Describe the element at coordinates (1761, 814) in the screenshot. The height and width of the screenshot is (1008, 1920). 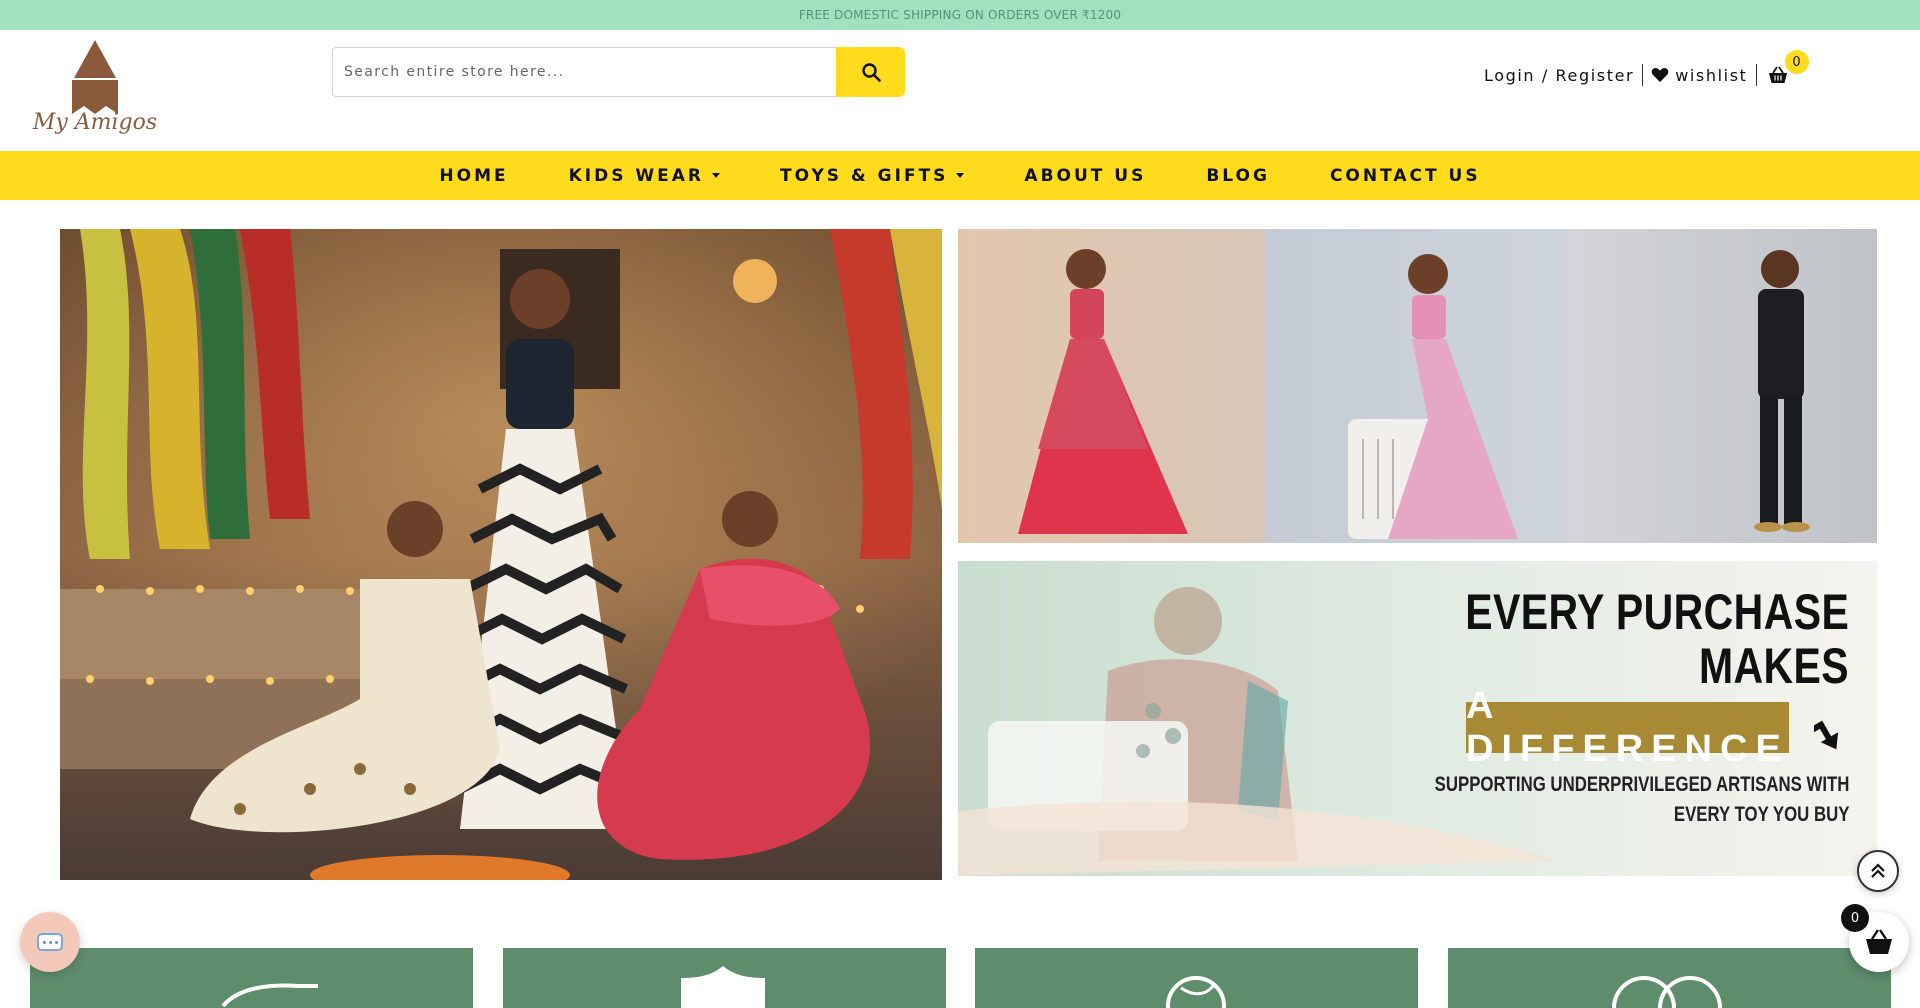
I see `promo-subtext-line2: EVERY TOY YOU BUY` at that location.